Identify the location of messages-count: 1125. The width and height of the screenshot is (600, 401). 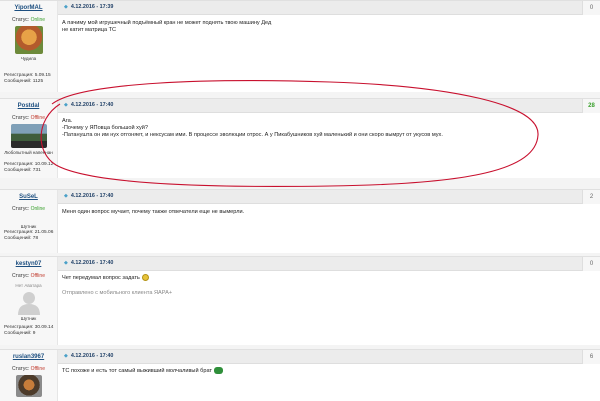
(38, 81).